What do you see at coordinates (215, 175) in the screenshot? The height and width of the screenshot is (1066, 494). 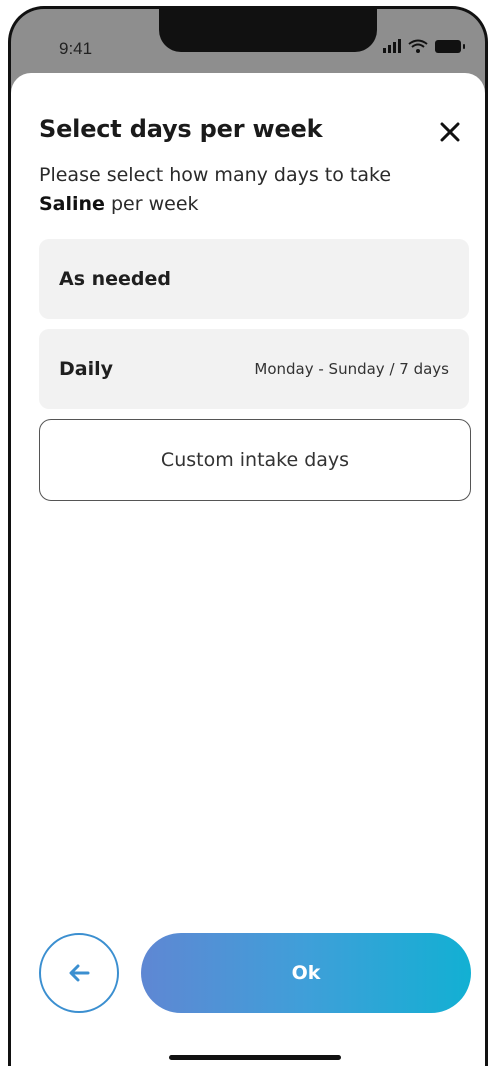 I see `subtitle-prefix: Please select how many days to take` at bounding box center [215, 175].